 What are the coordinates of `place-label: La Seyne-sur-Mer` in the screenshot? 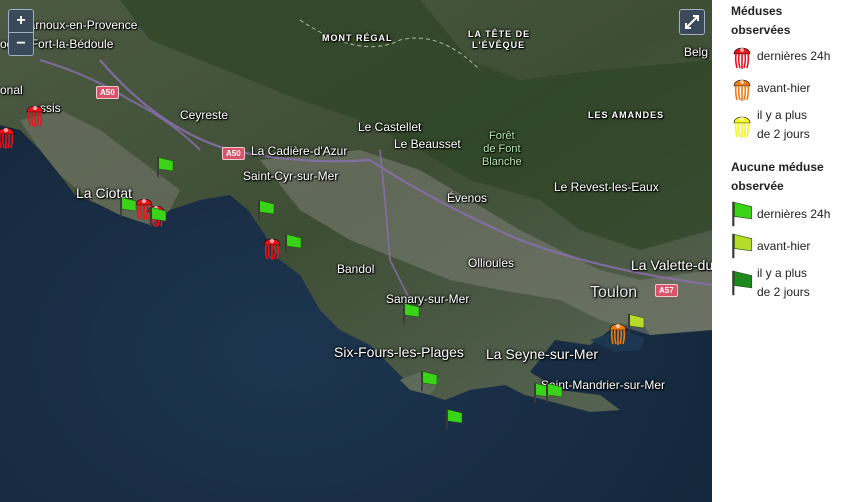 It's located at (542, 354).